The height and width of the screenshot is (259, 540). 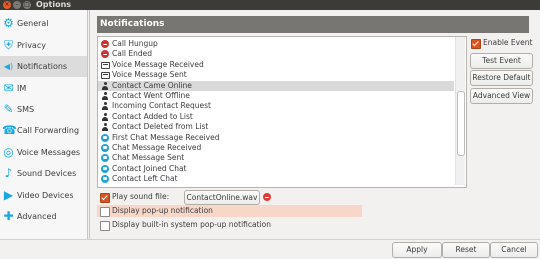 I want to click on title-bar: × – □ Options, so click(x=270, y=5).